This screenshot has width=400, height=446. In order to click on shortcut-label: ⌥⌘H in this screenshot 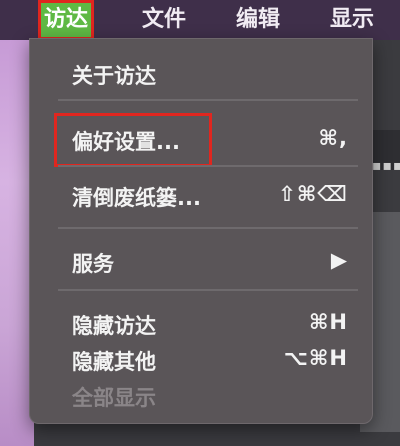, I will do `click(315, 358)`.